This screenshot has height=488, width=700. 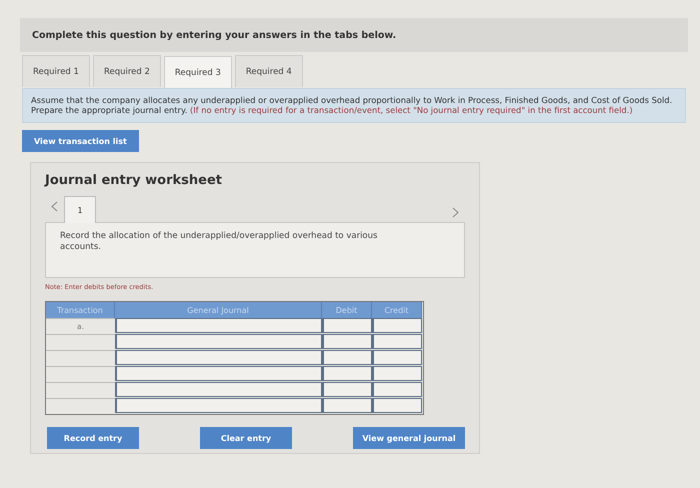 I want to click on column-header: Debit, so click(x=347, y=310).